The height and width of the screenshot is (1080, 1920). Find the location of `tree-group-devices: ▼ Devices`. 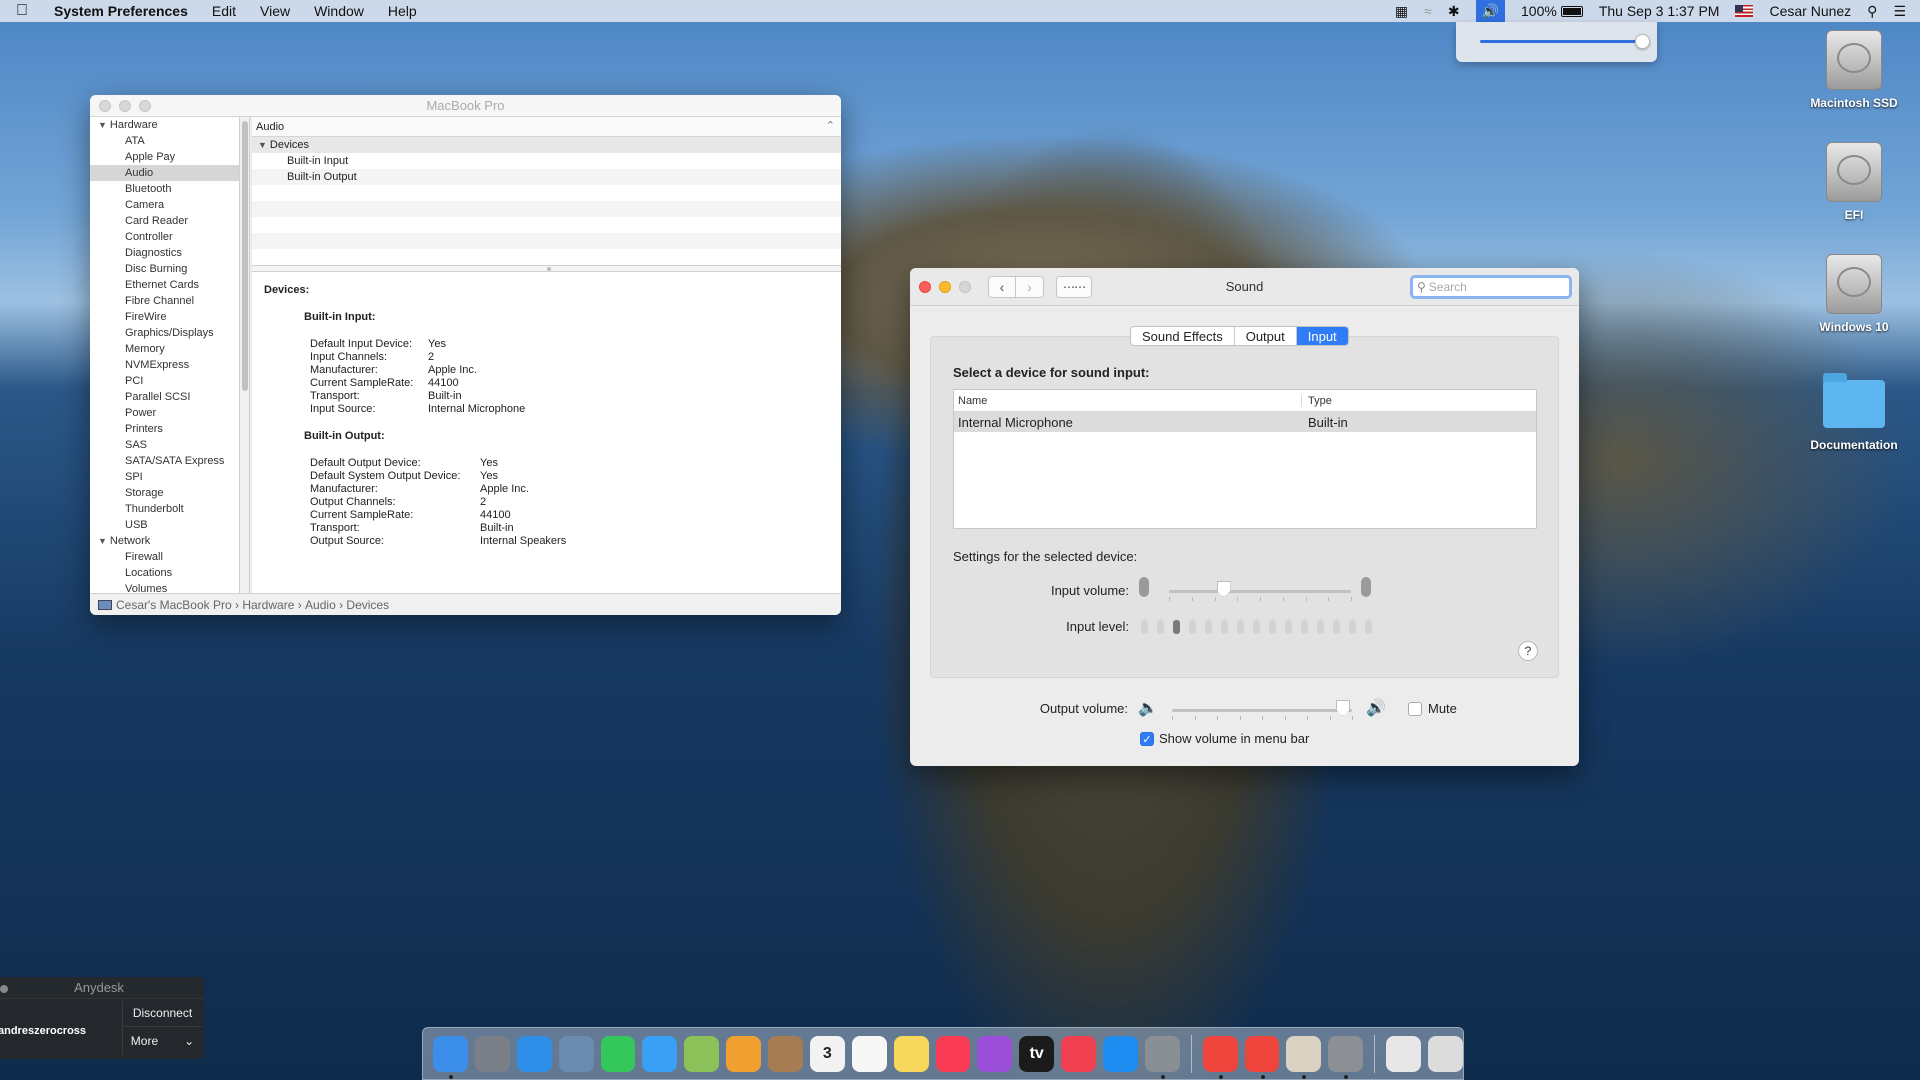

tree-group-devices: ▼ Devices is located at coordinates (546, 145).